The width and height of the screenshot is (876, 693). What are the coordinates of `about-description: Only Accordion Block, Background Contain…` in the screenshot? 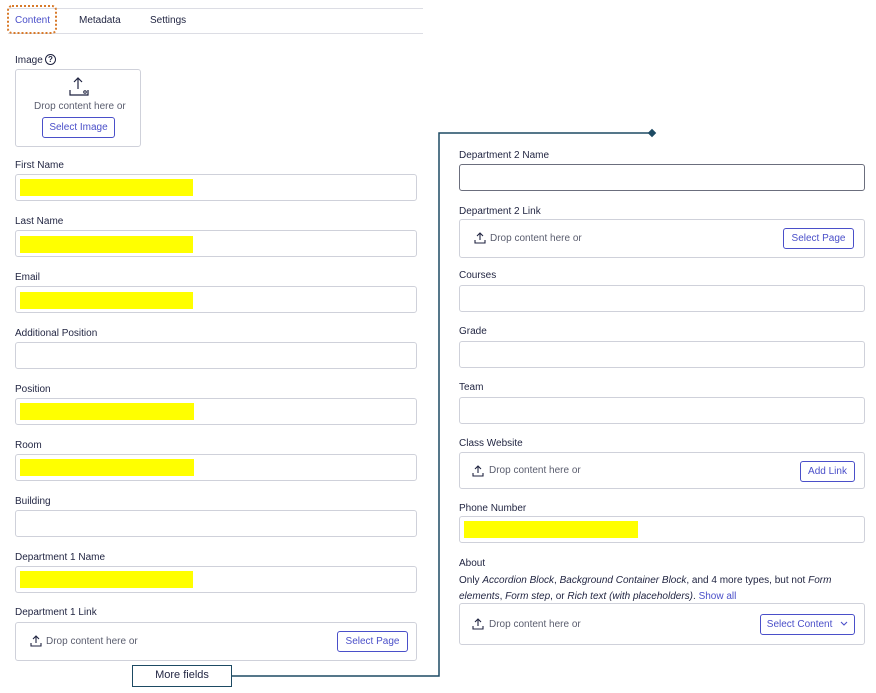 It's located at (645, 588).